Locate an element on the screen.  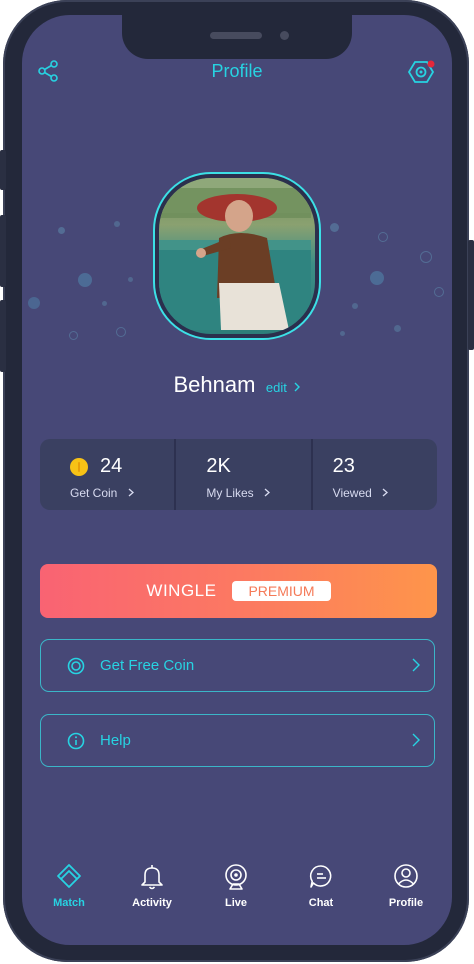
tab-label: Profile is located at coordinates (406, 903).